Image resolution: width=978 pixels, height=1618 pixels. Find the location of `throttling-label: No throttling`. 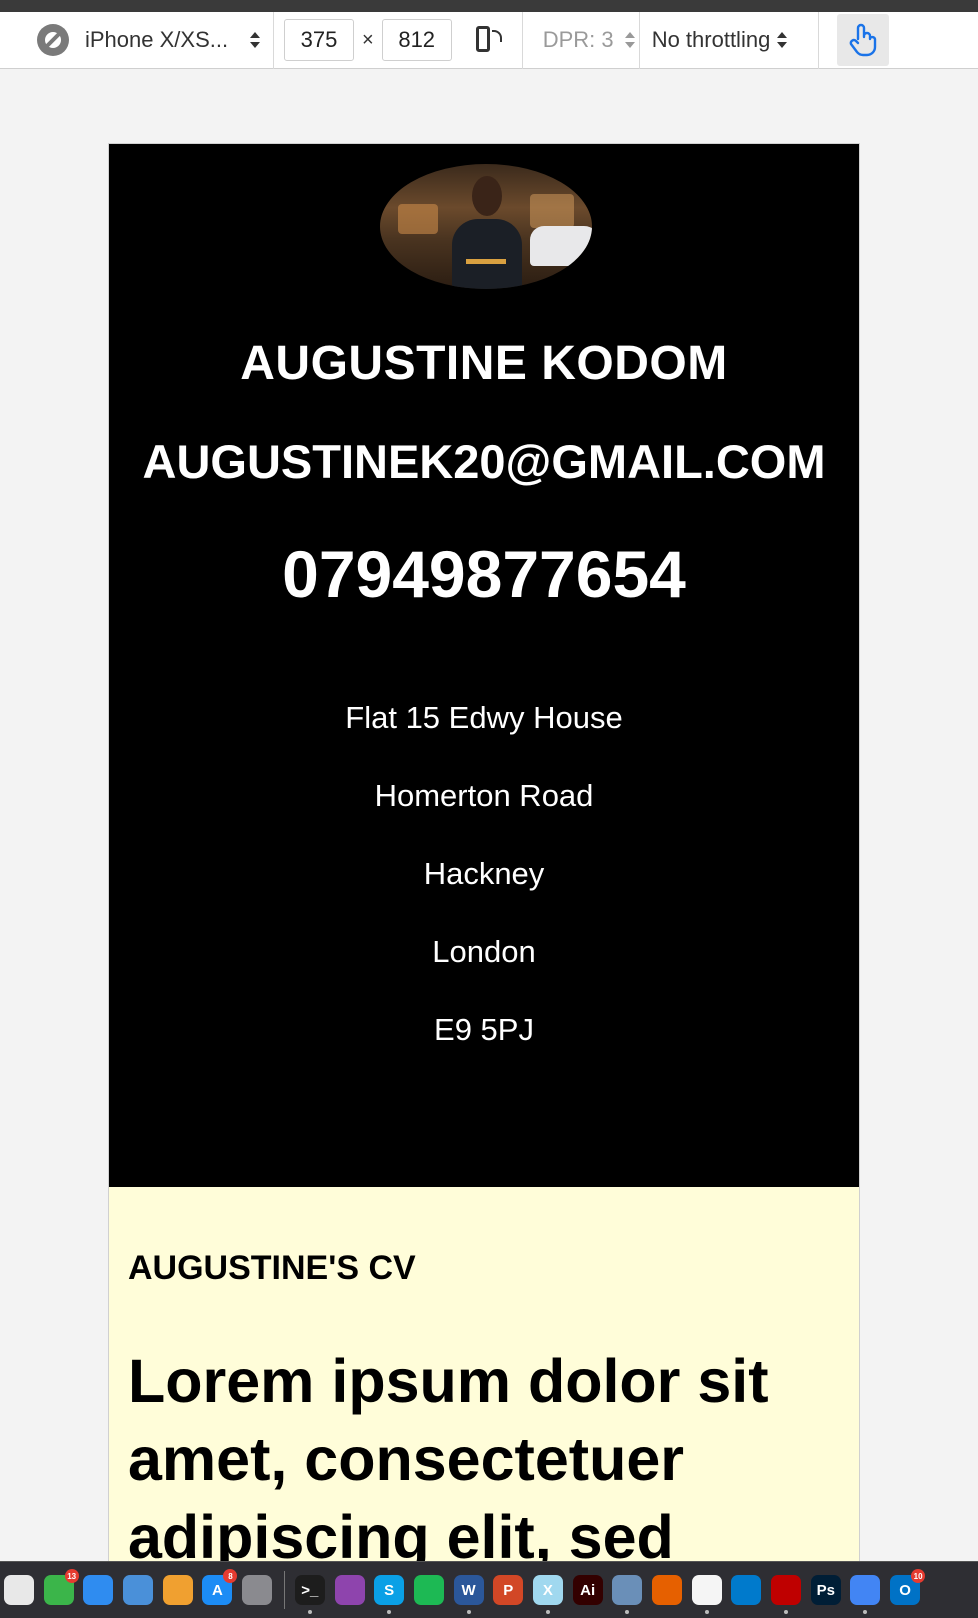

throttling-label: No throttling is located at coordinates (711, 39).